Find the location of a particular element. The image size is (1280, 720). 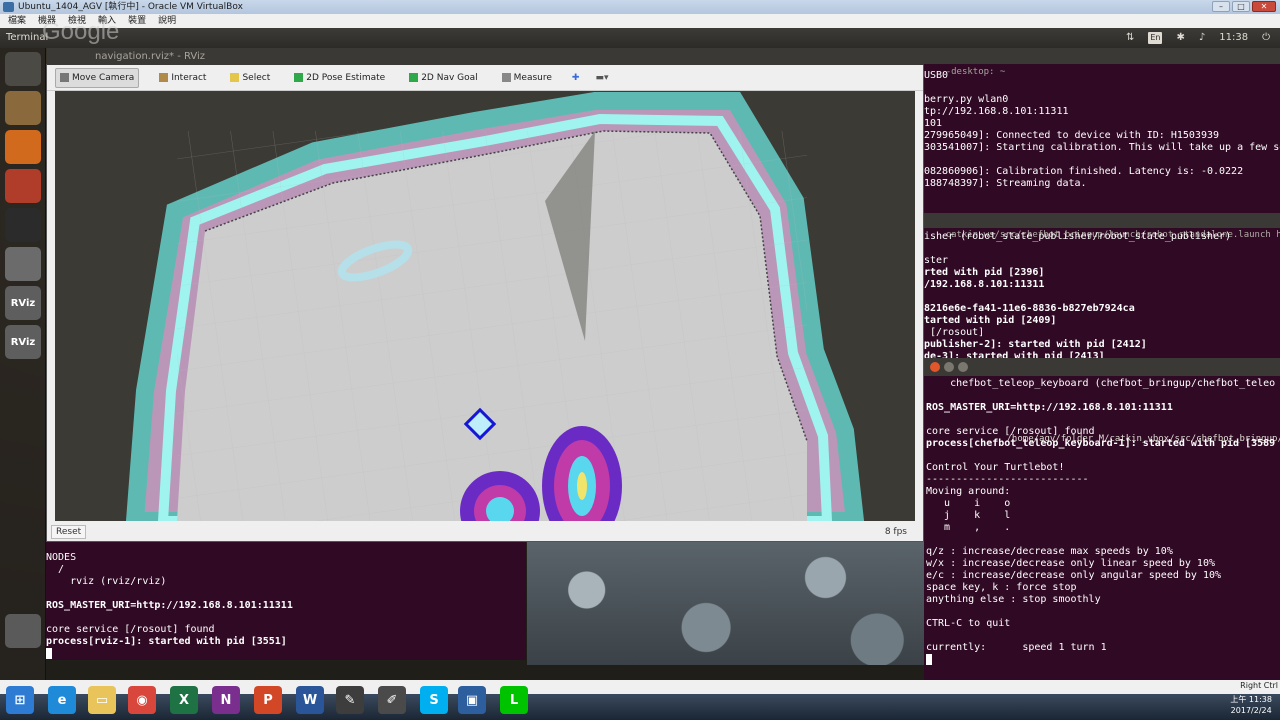

terminal-line: currently: speed 1 turn 1 is located at coordinates (1016, 647).